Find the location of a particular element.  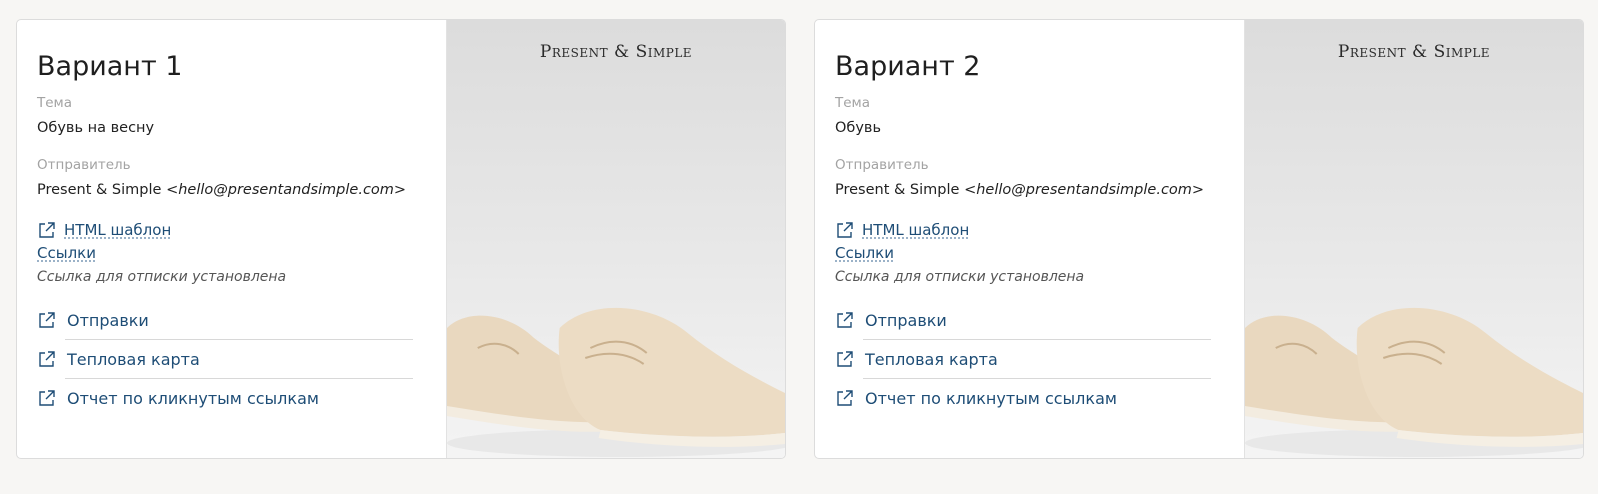

subject-value: Обувь на весну is located at coordinates (96, 128).